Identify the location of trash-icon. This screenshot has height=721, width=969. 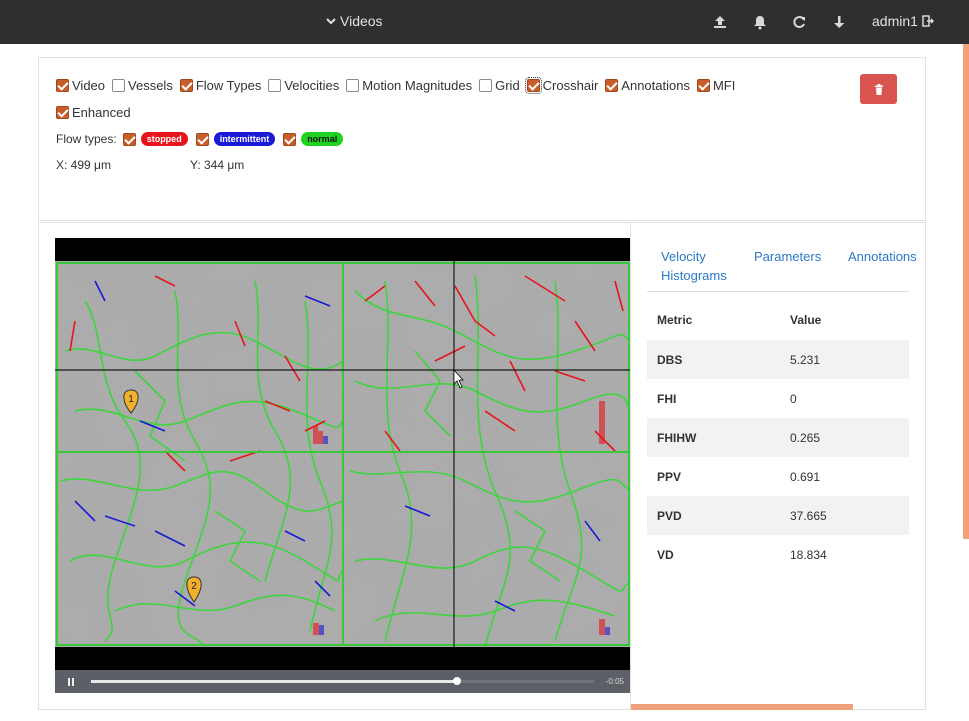
(878, 89).